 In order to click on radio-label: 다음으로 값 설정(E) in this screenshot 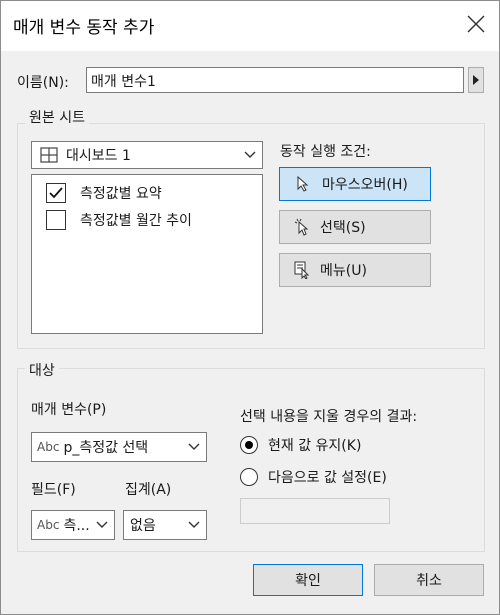, I will do `click(327, 478)`.